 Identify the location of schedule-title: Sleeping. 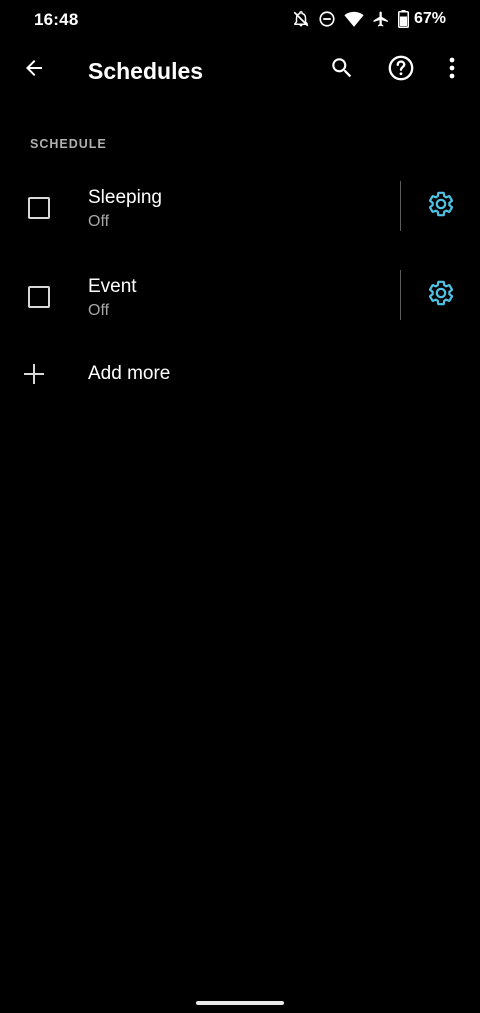
(125, 197).